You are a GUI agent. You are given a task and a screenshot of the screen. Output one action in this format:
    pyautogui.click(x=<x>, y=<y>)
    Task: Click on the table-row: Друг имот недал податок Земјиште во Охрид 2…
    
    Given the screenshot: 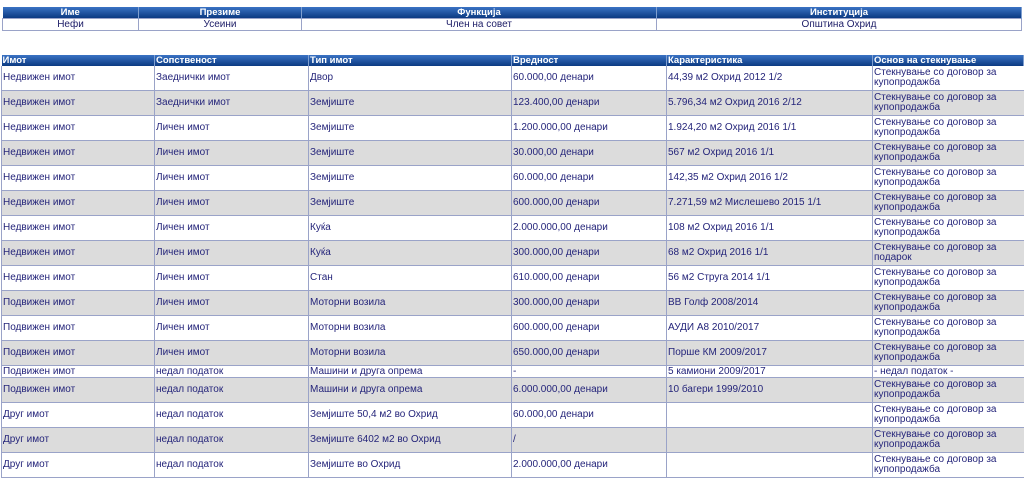 What is the action you would take?
    pyautogui.click(x=512, y=465)
    